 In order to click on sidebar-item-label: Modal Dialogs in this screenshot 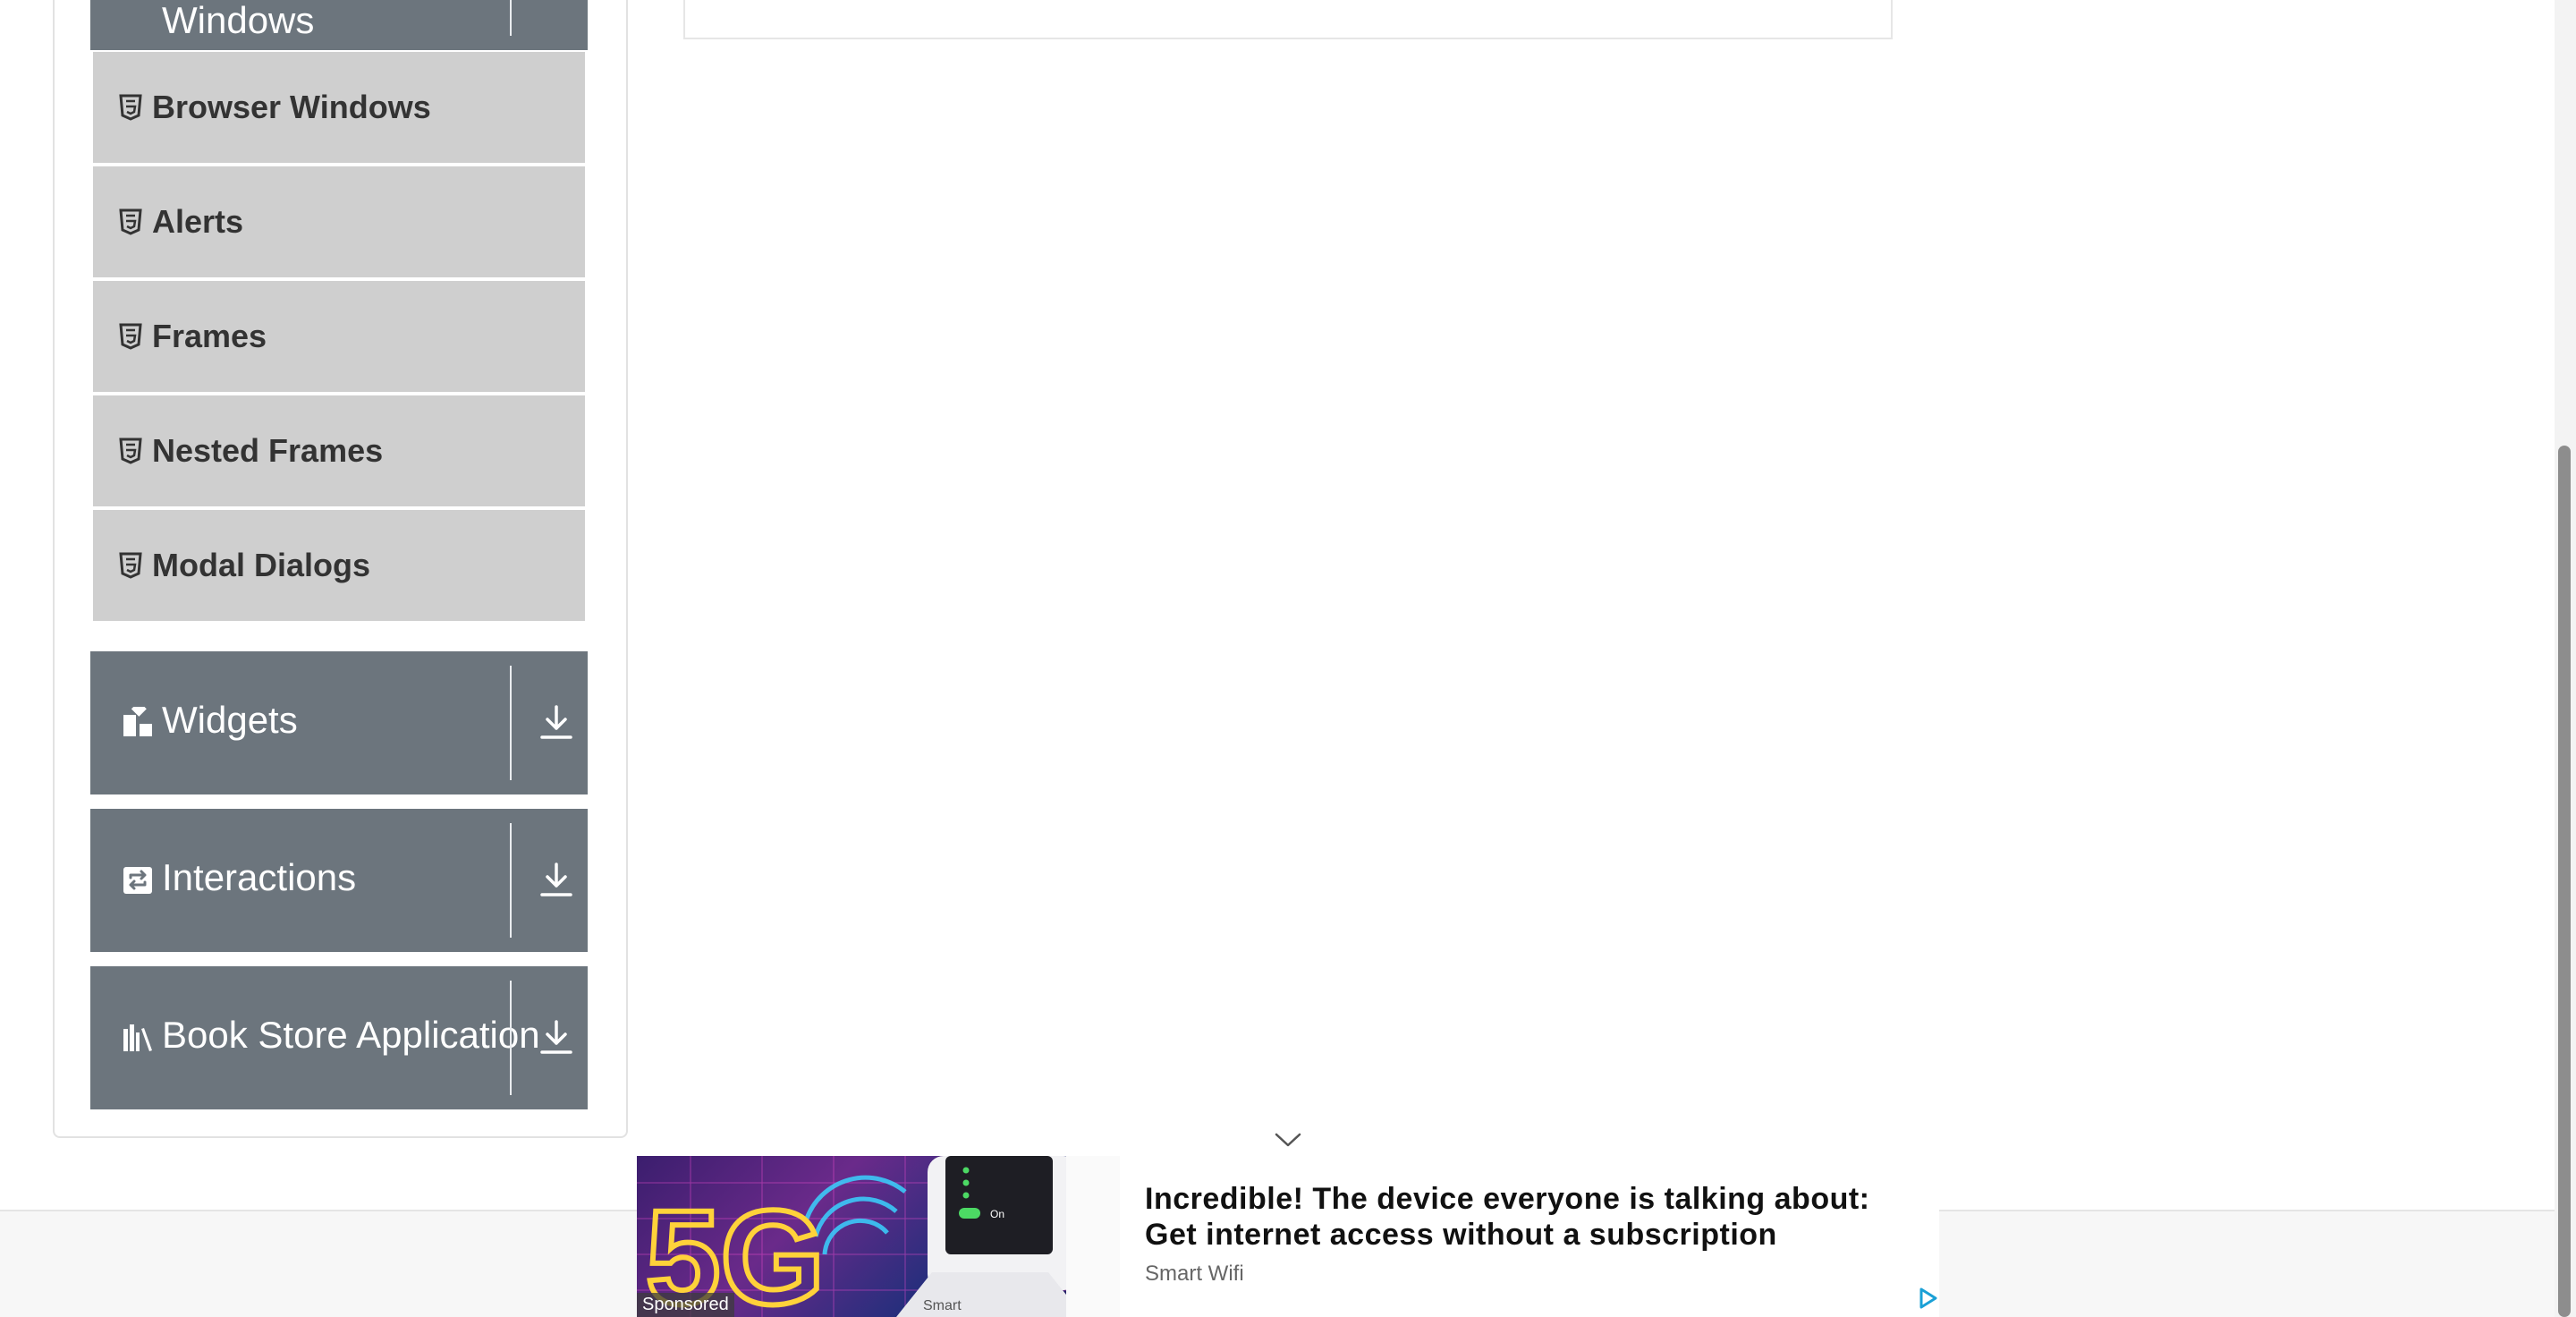, I will do `click(261, 565)`.